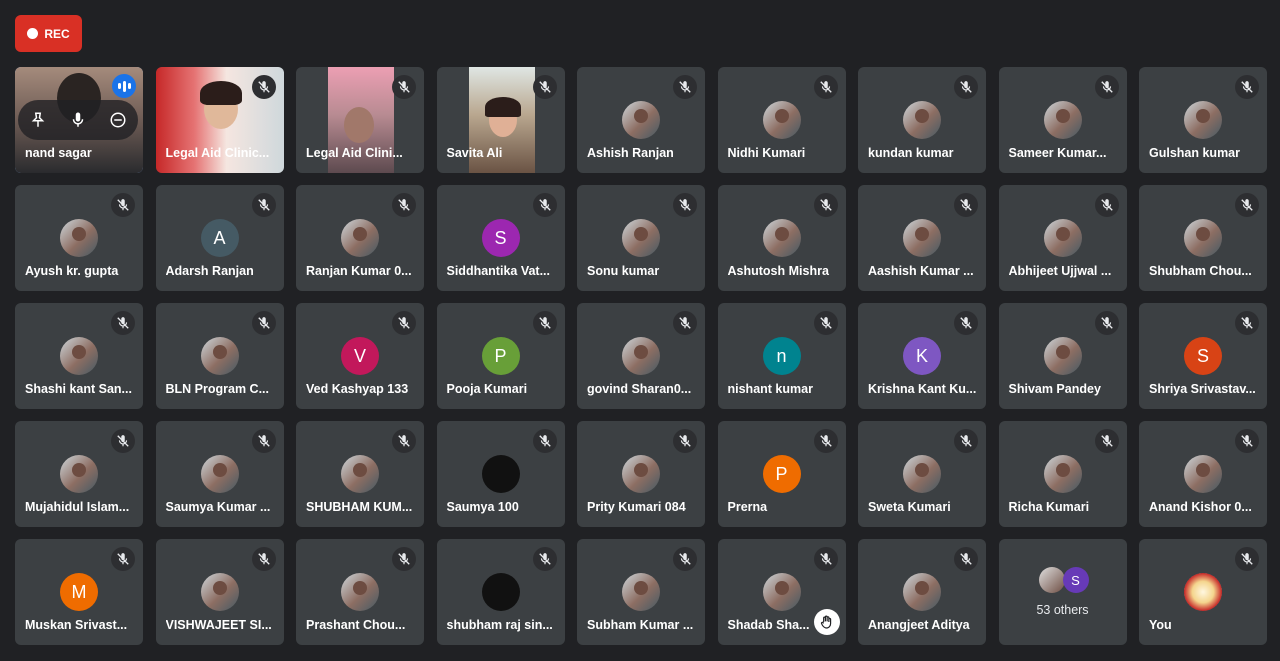  Describe the element at coordinates (1194, 153) in the screenshot. I see `participant-name: Gulshan kumar` at that location.